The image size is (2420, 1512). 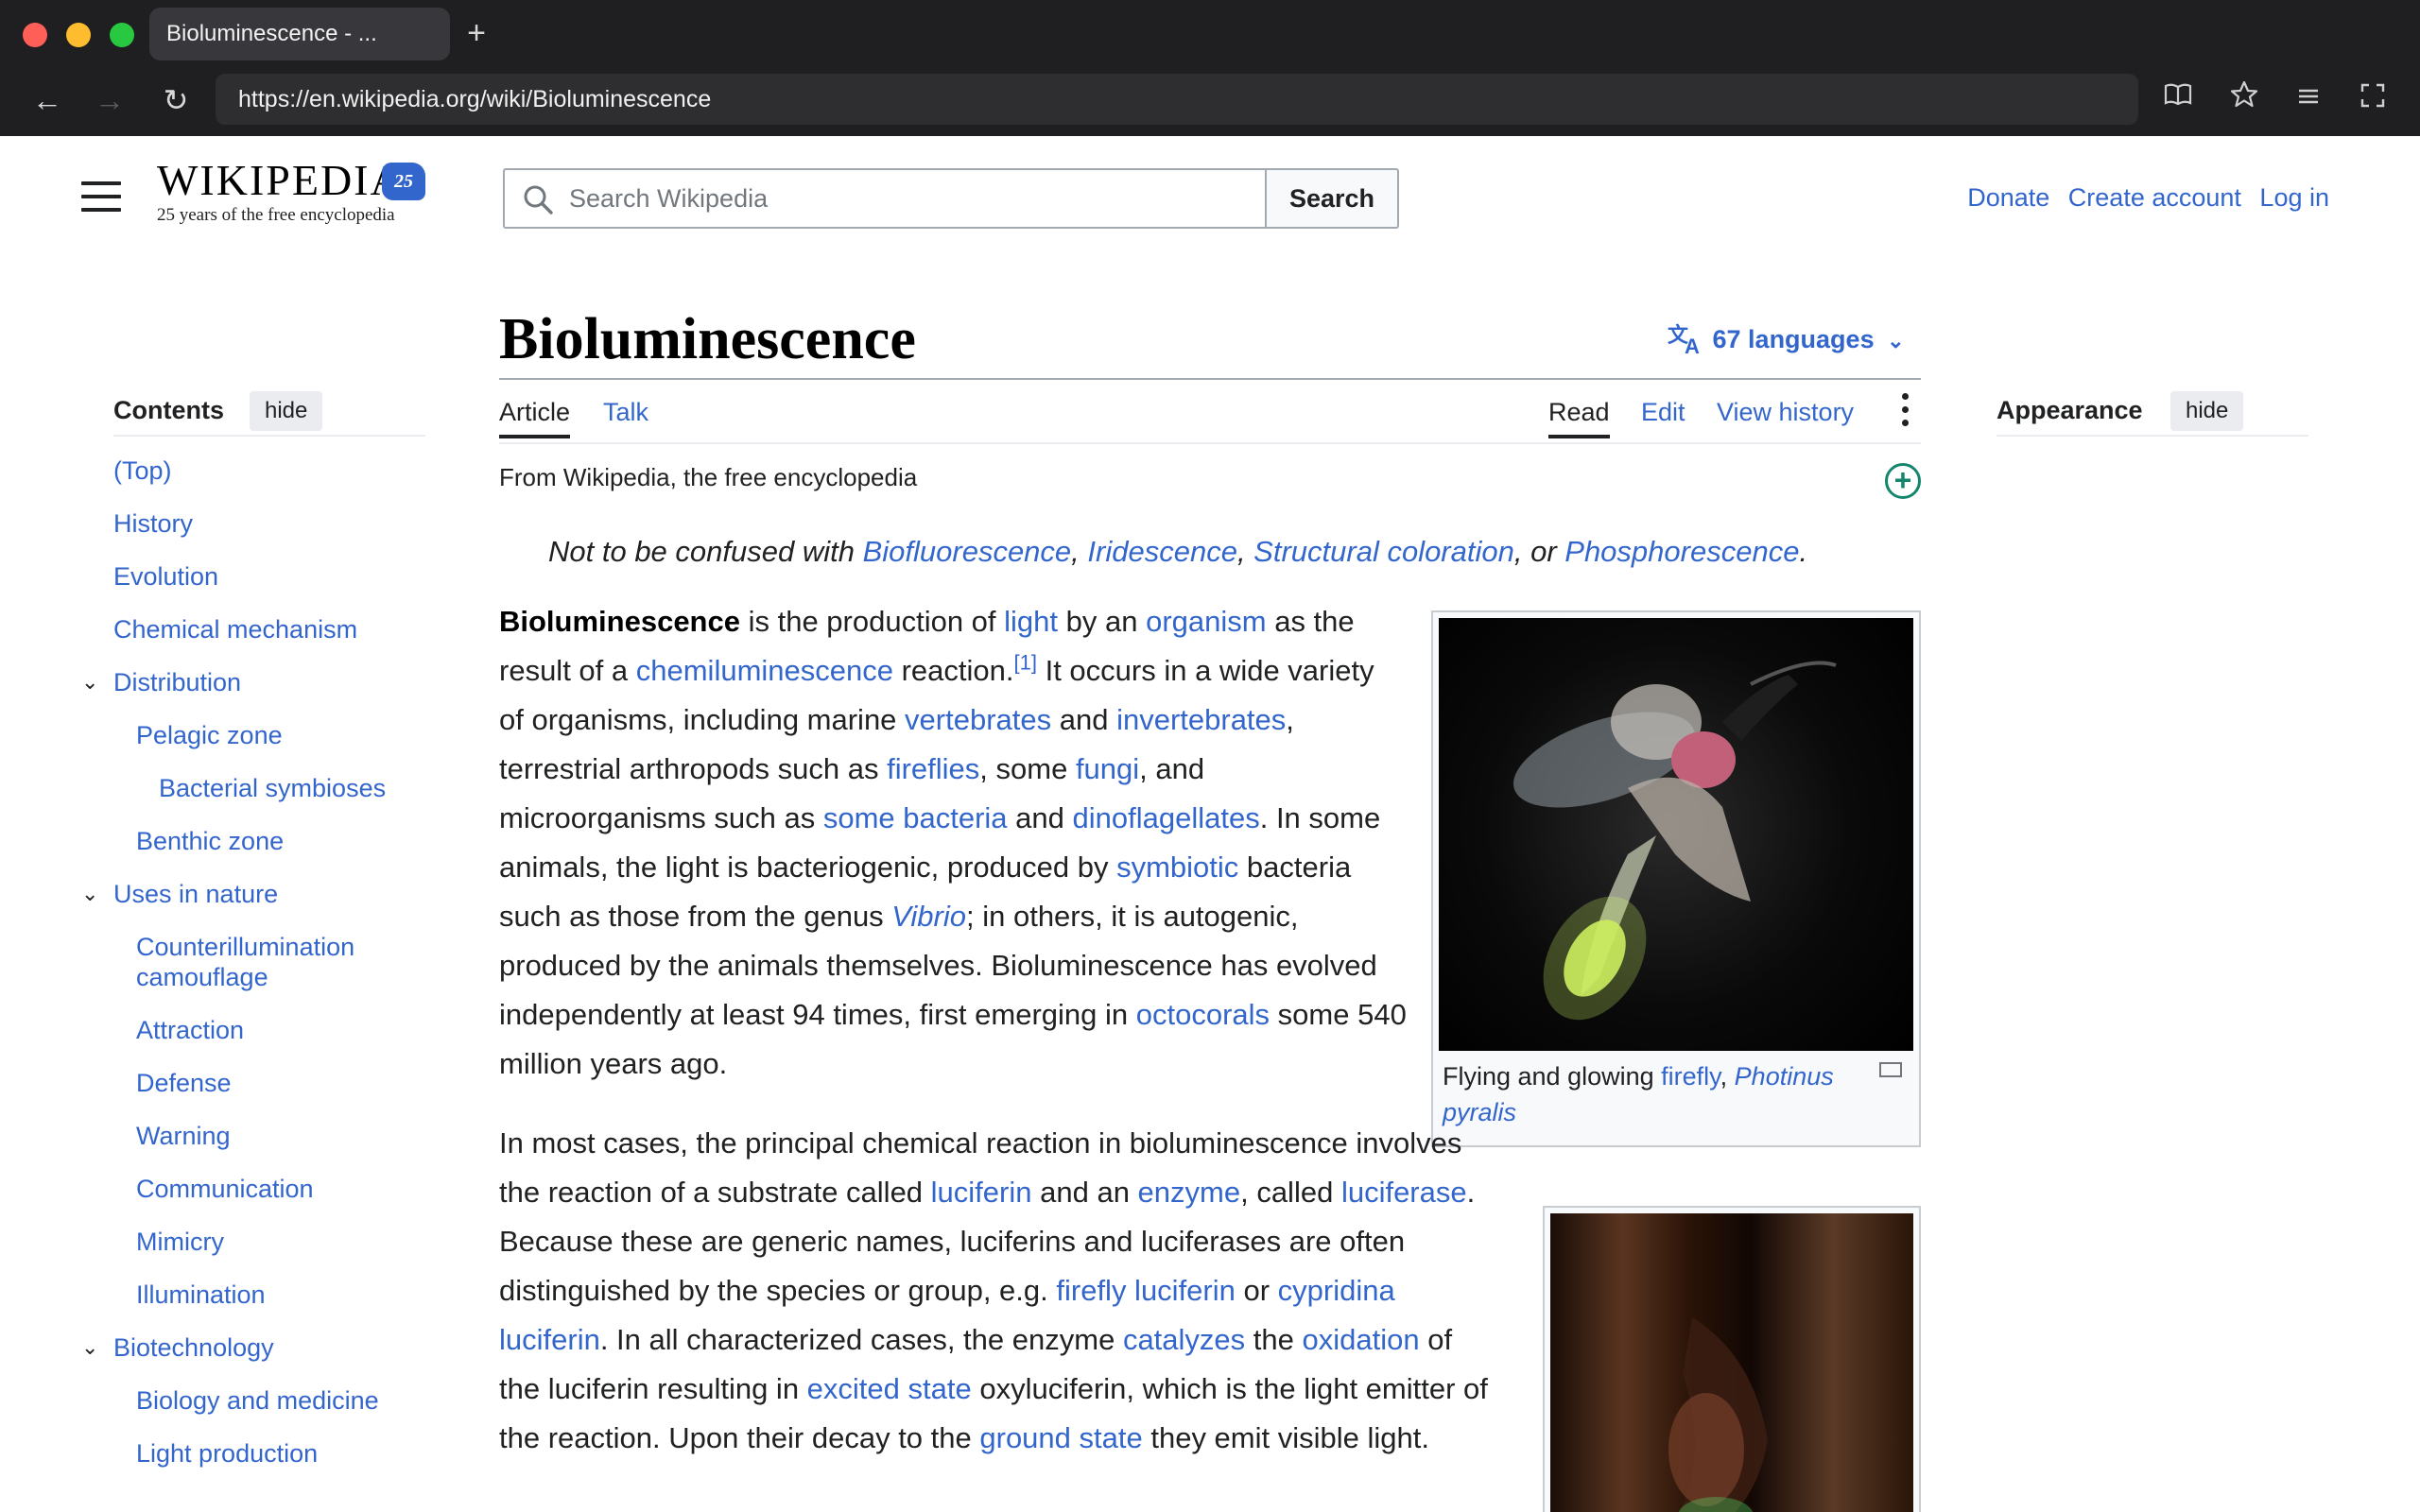 I want to click on toc-item-benthic-zone: Benthic zone, so click(x=269, y=841).